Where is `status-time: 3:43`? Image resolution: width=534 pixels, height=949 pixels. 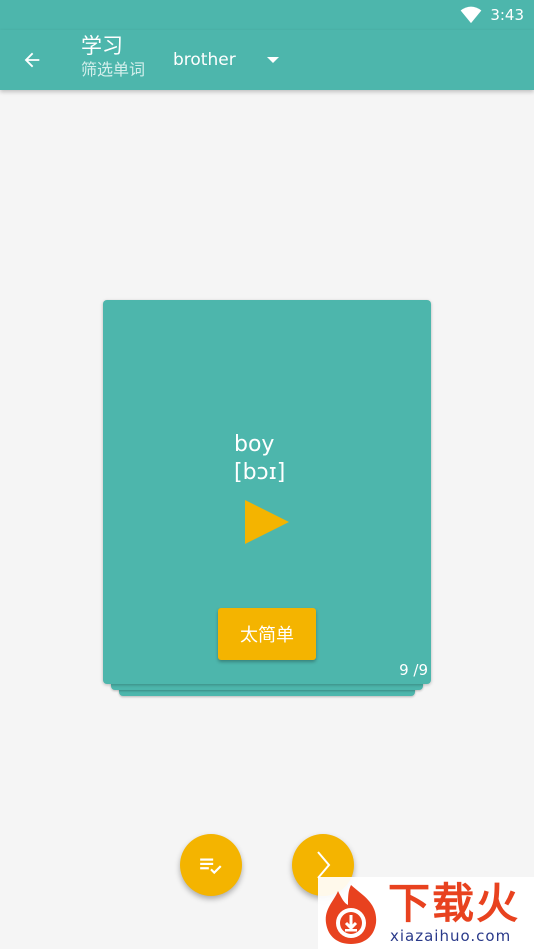
status-time: 3:43 is located at coordinates (507, 15).